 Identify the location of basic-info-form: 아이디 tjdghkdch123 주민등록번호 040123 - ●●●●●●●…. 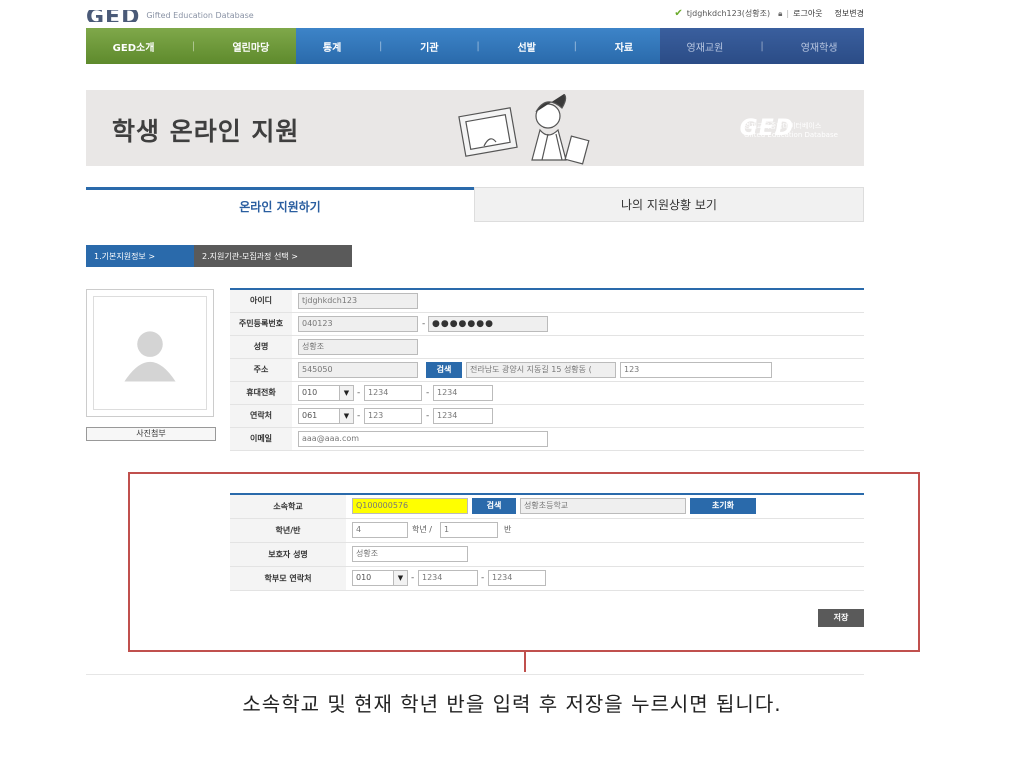
(547, 369).